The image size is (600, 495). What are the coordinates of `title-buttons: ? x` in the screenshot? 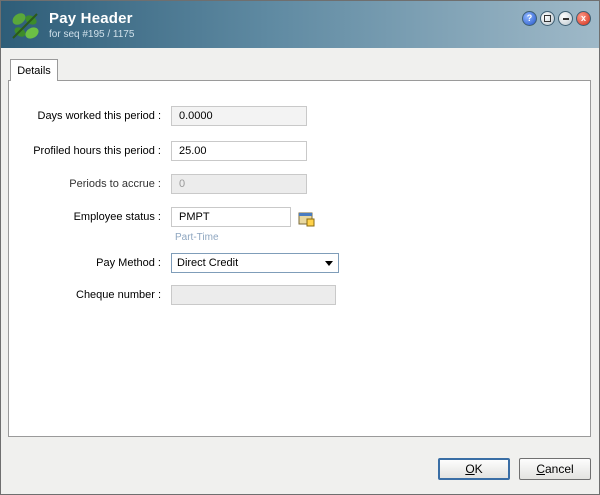 It's located at (556, 18).